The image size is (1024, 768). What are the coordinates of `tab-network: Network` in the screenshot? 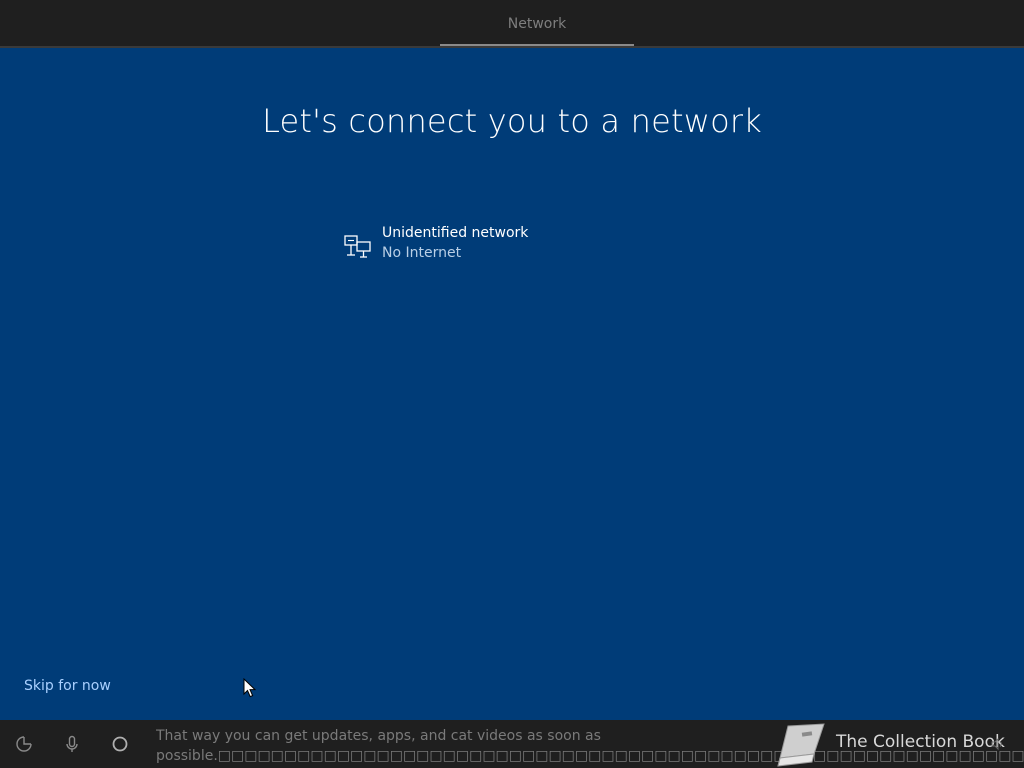 It's located at (537, 23).